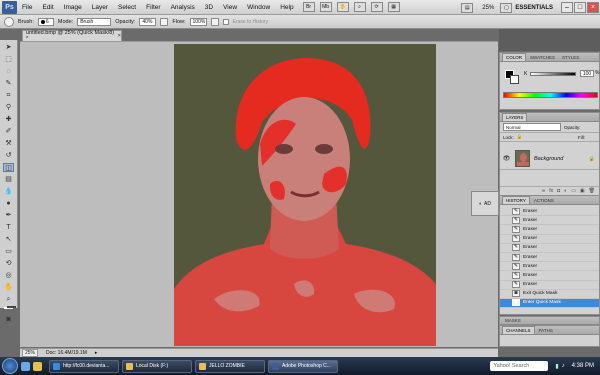 Image resolution: width=600 pixels, height=375 pixels. Describe the element at coordinates (8, 215) in the screenshot. I see `pen-tool-icon: ✒` at that location.